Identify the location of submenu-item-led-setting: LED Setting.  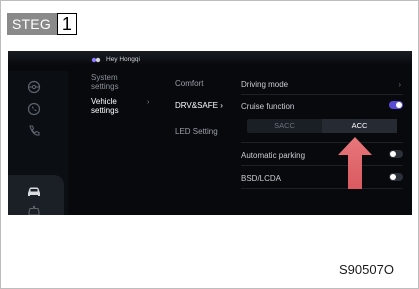
(196, 131).